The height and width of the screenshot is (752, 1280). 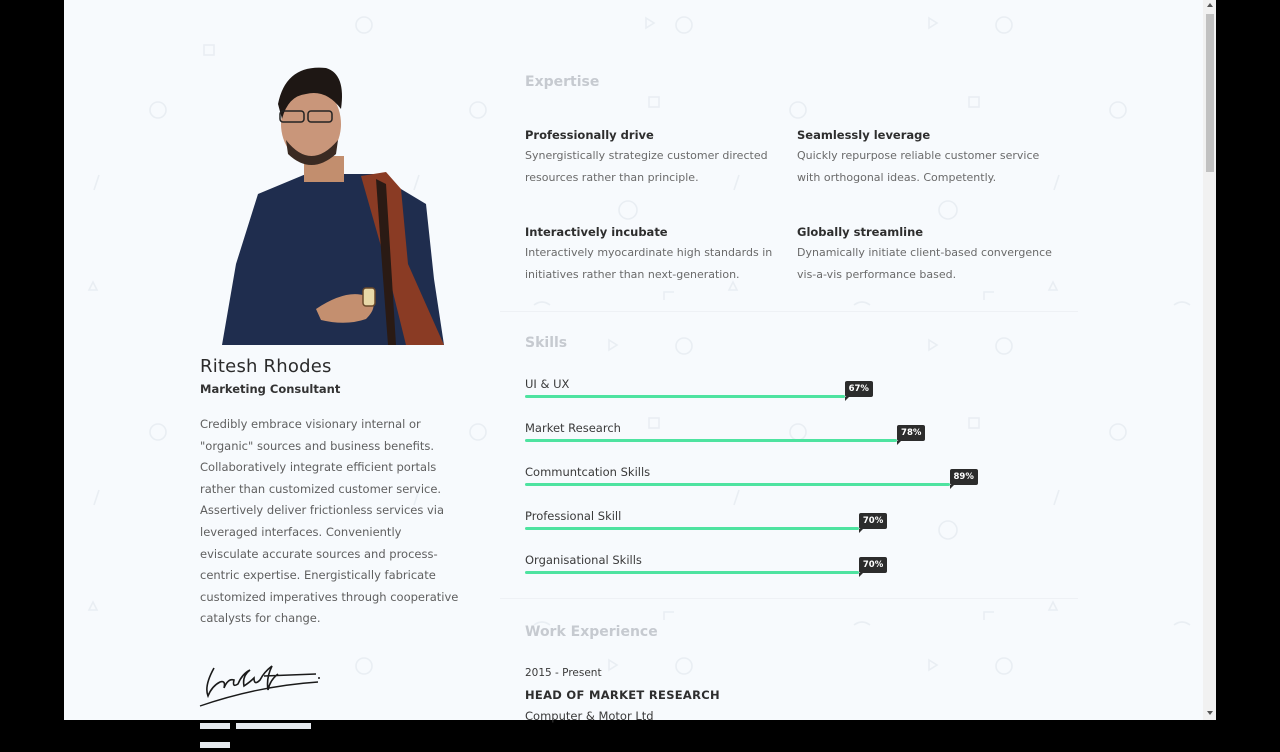 What do you see at coordinates (591, 632) in the screenshot?
I see `work-title: Work Experience` at bounding box center [591, 632].